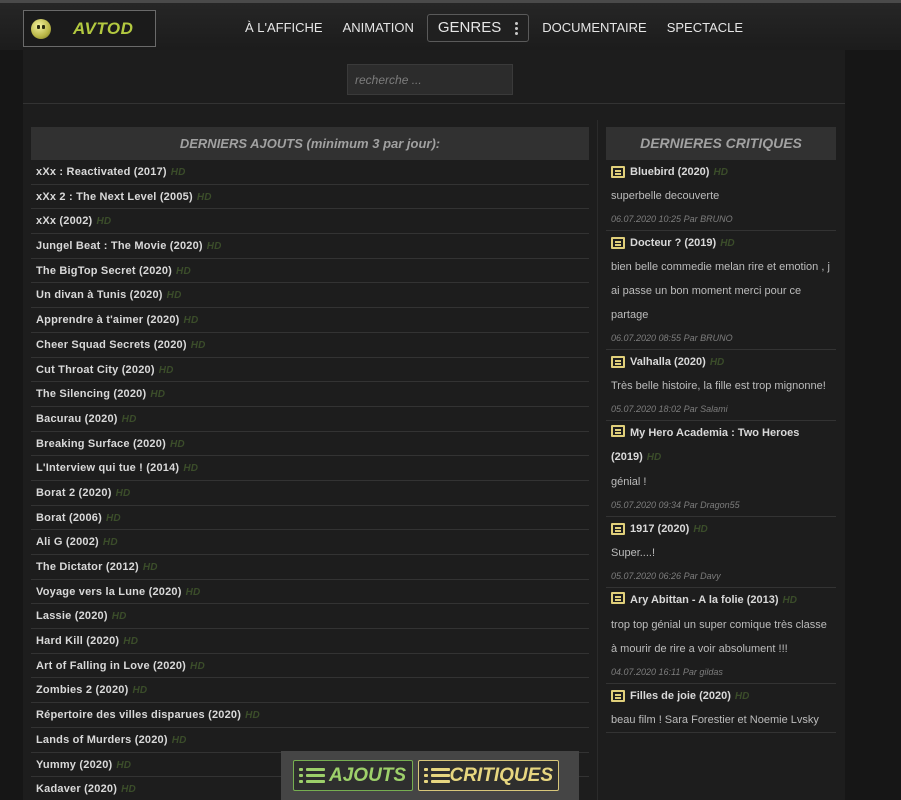 The image size is (901, 800). What do you see at coordinates (310, 740) in the screenshot?
I see `list-item: Lands of Murders (2020) HD` at bounding box center [310, 740].